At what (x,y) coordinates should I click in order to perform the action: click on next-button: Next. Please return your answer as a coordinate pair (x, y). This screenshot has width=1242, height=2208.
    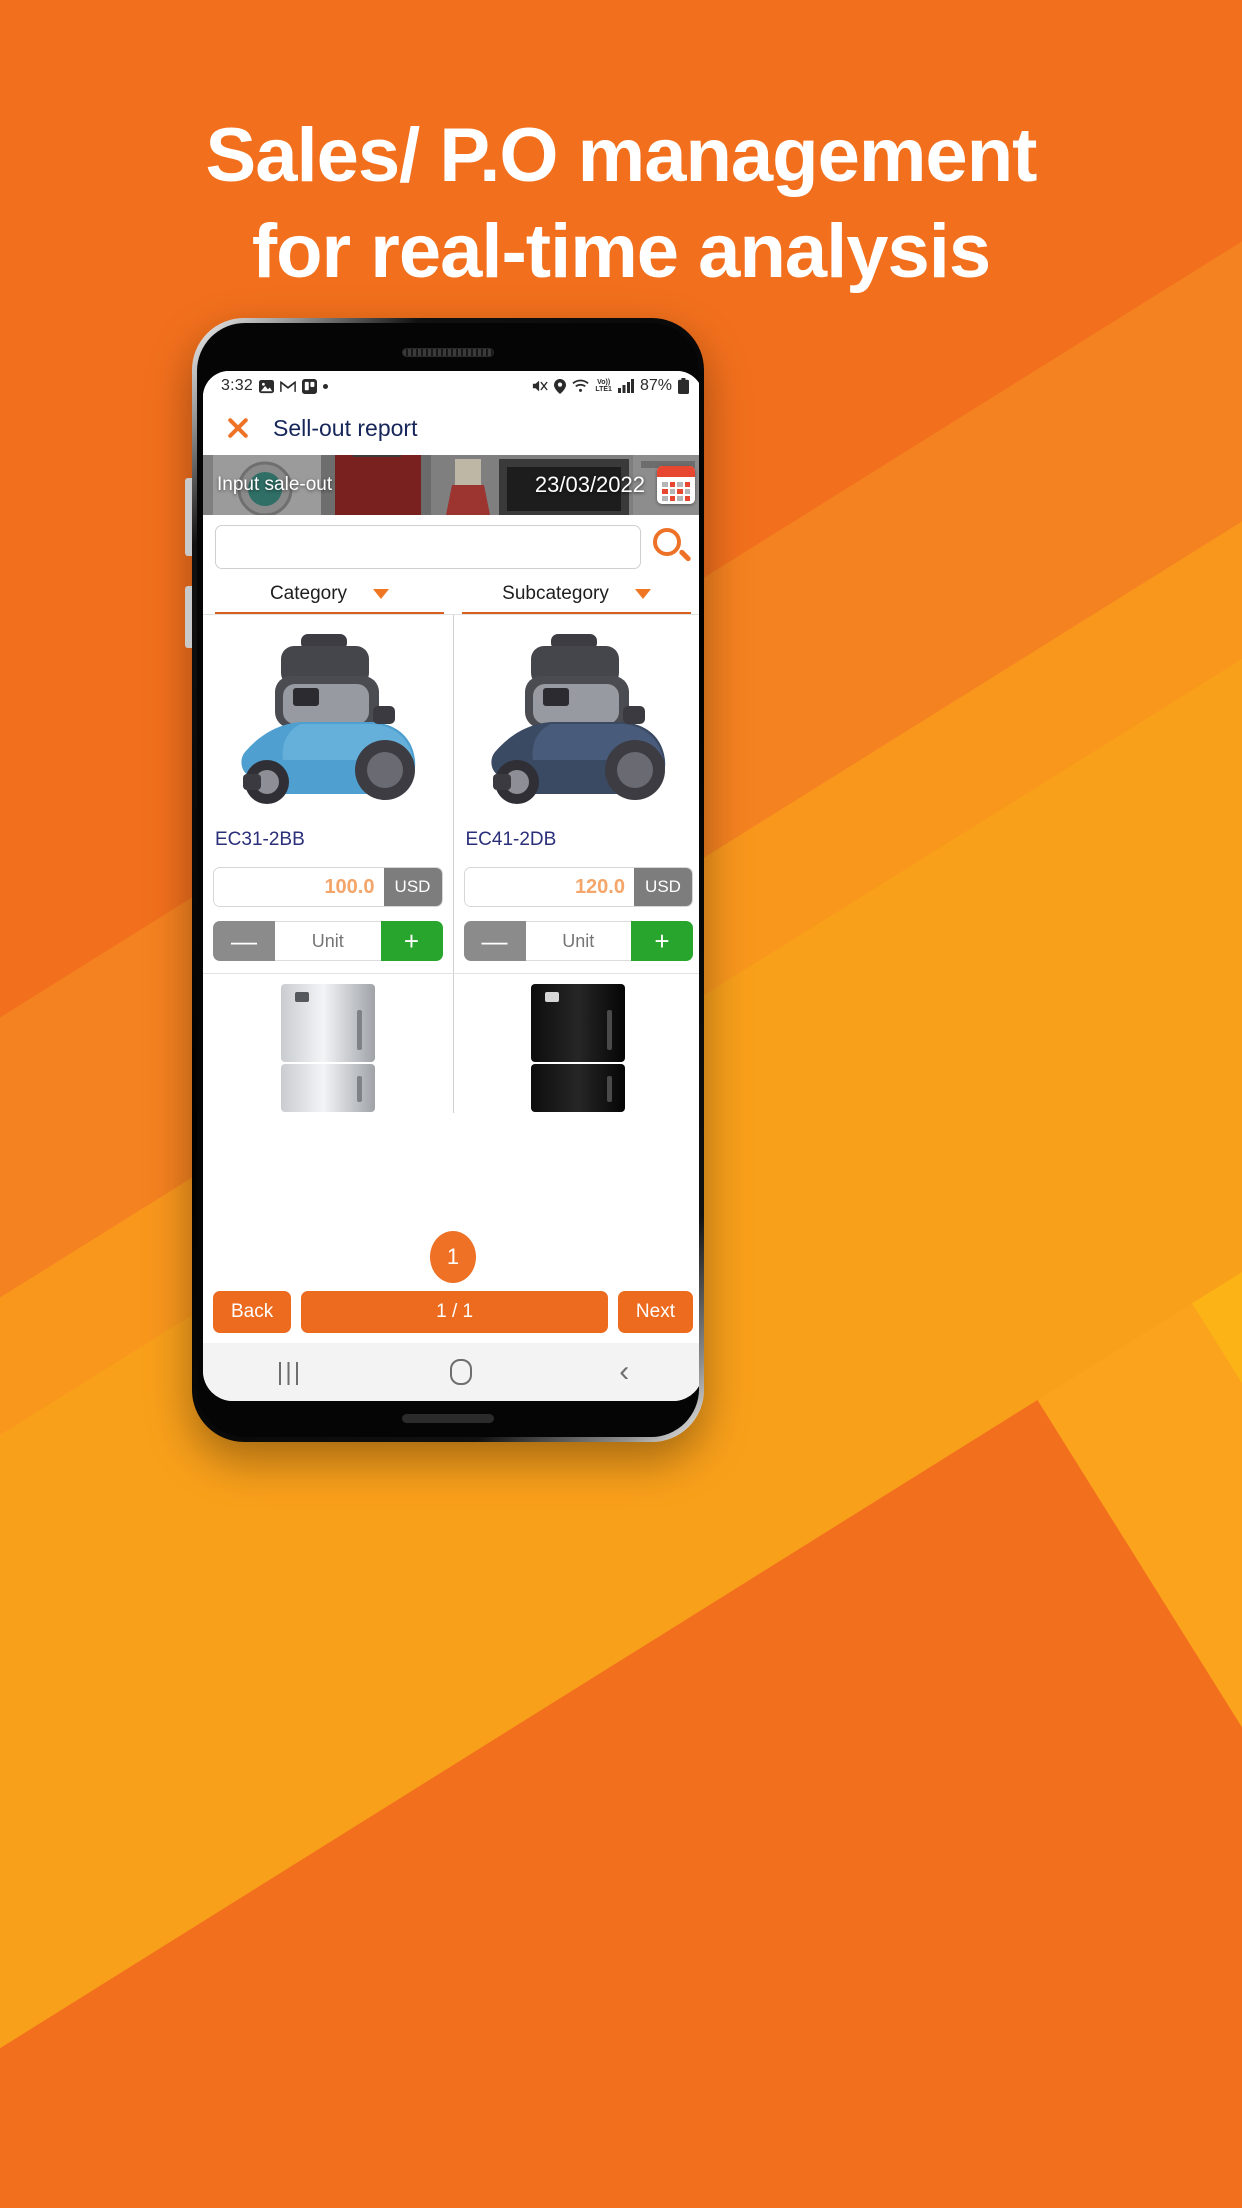
    Looking at the image, I should click on (655, 1312).